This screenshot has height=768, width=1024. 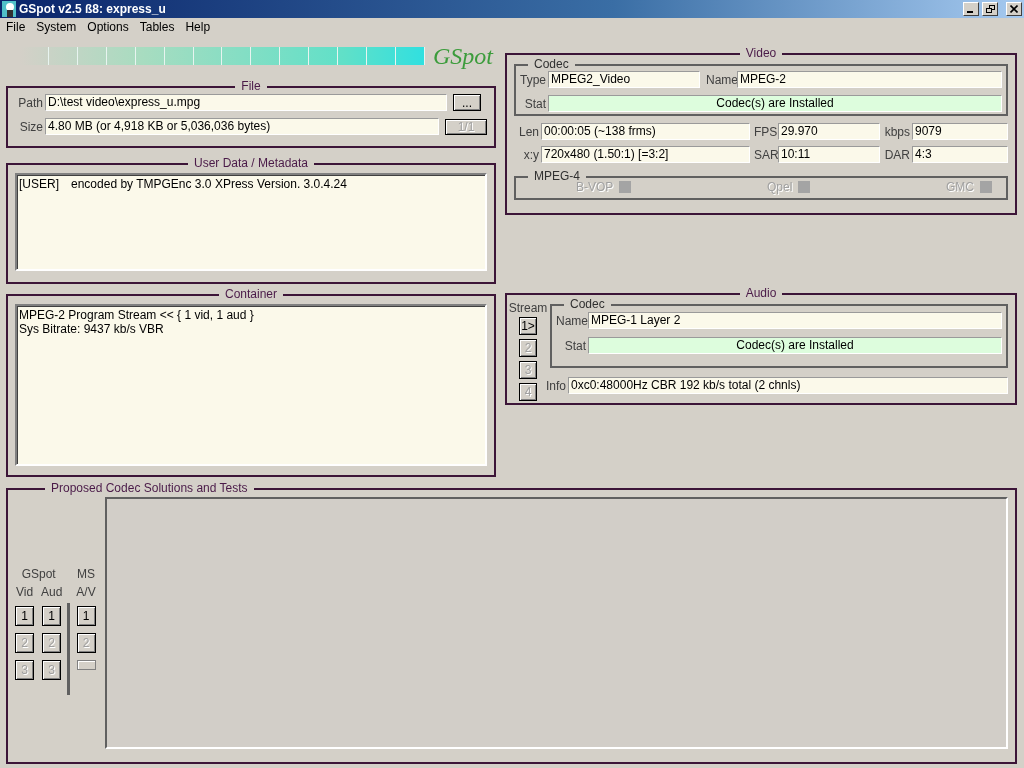 What do you see at coordinates (251, 222) in the screenshot?
I see `metadata-text-area: [USER] encoded by TMPGEnc 3.0 XPress Version. 3.0.4.24` at bounding box center [251, 222].